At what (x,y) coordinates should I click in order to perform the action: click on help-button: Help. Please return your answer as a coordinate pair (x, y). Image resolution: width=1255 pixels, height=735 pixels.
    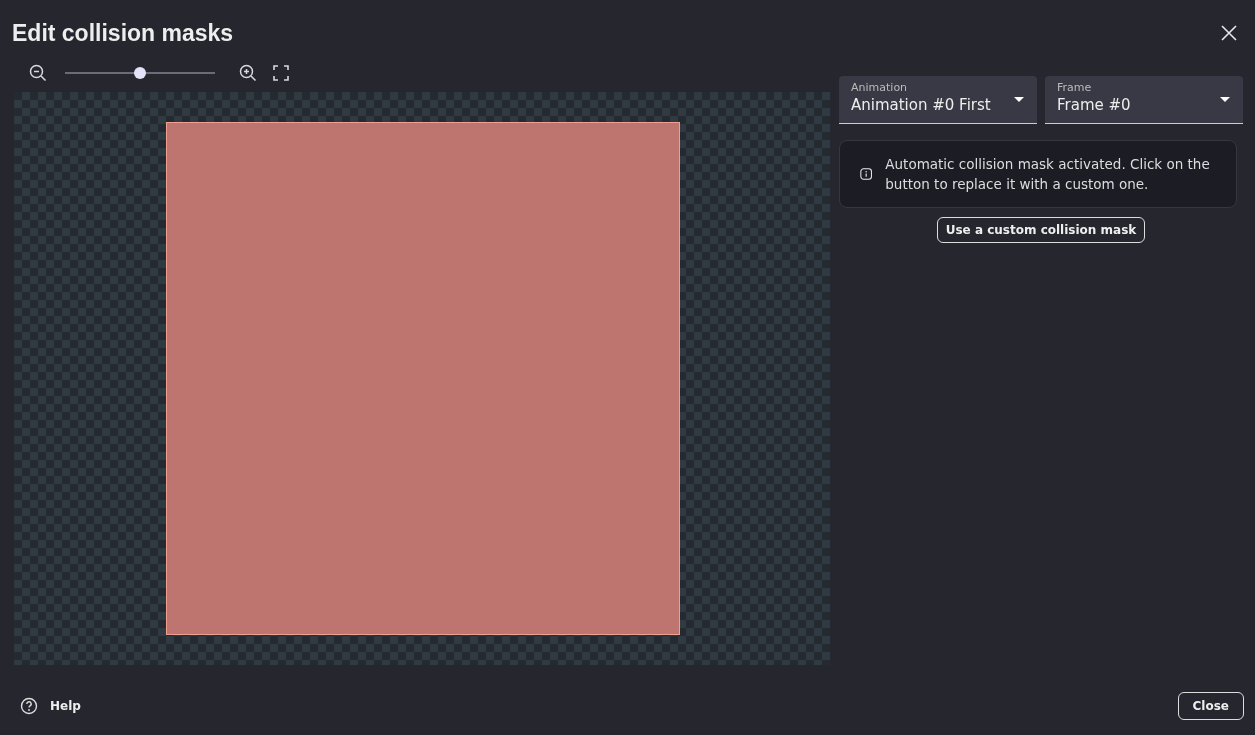
    Looking at the image, I should click on (50, 706).